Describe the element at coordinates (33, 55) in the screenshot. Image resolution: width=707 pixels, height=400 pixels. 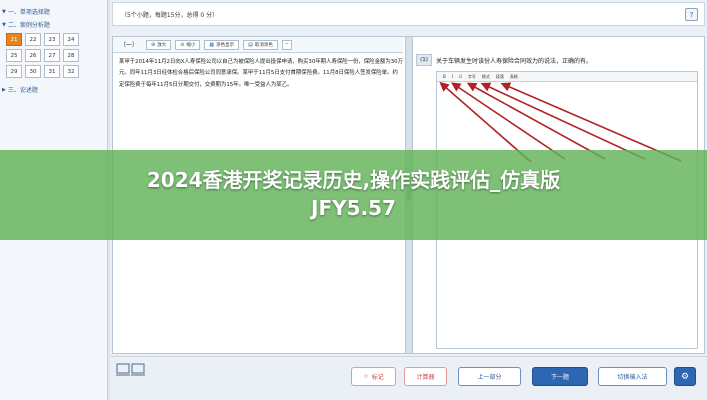
I see `question-number-button: 26` at that location.